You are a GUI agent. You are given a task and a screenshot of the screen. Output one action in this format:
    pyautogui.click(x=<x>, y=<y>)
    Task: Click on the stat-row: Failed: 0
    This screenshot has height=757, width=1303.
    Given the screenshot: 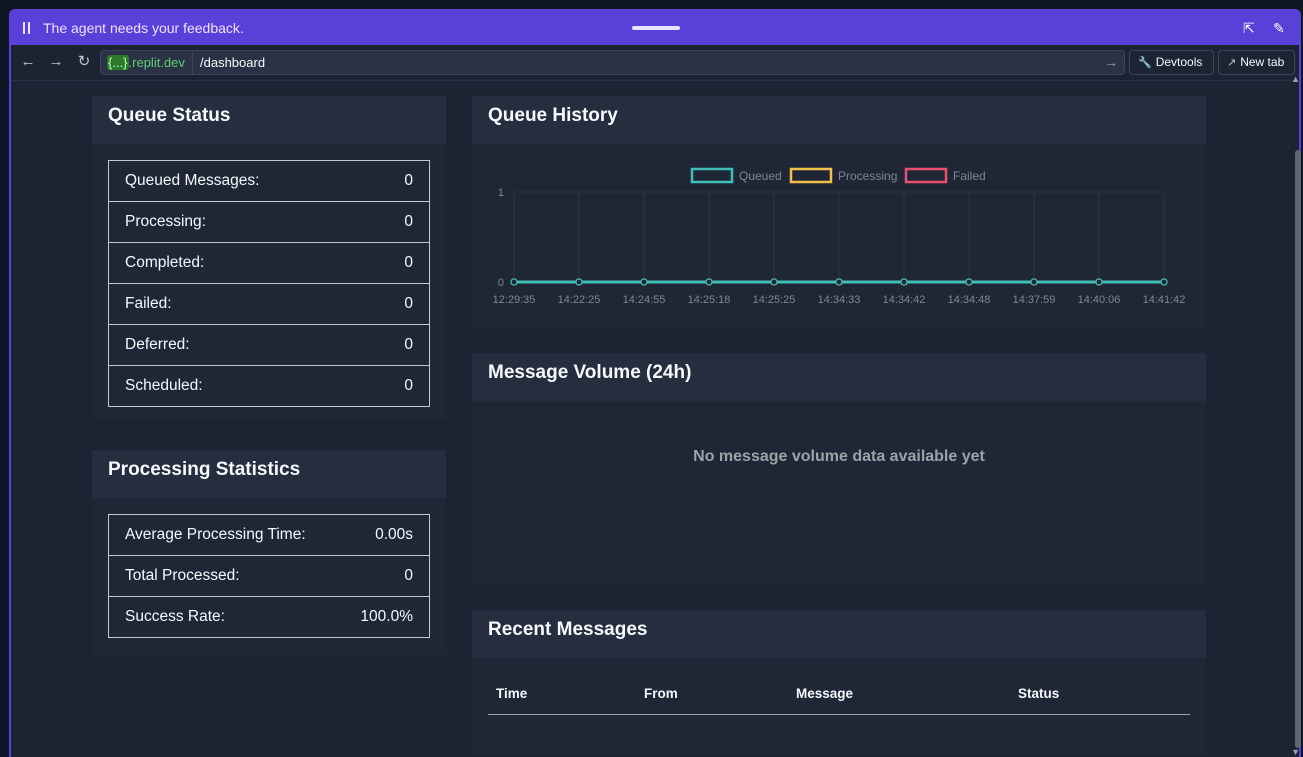 What is the action you would take?
    pyautogui.click(x=269, y=304)
    